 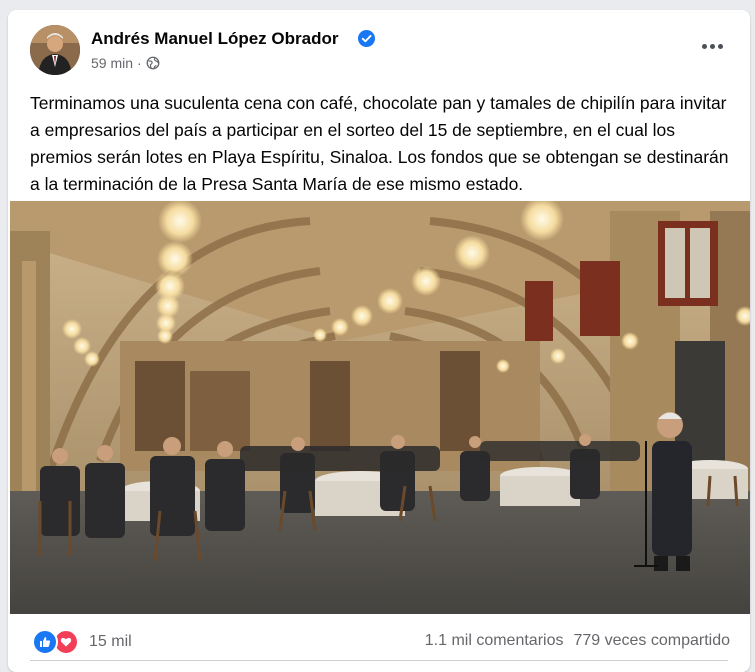 I want to click on post-header: Andrés Manuel López Obrador 59 min ·, so click(x=379, y=45).